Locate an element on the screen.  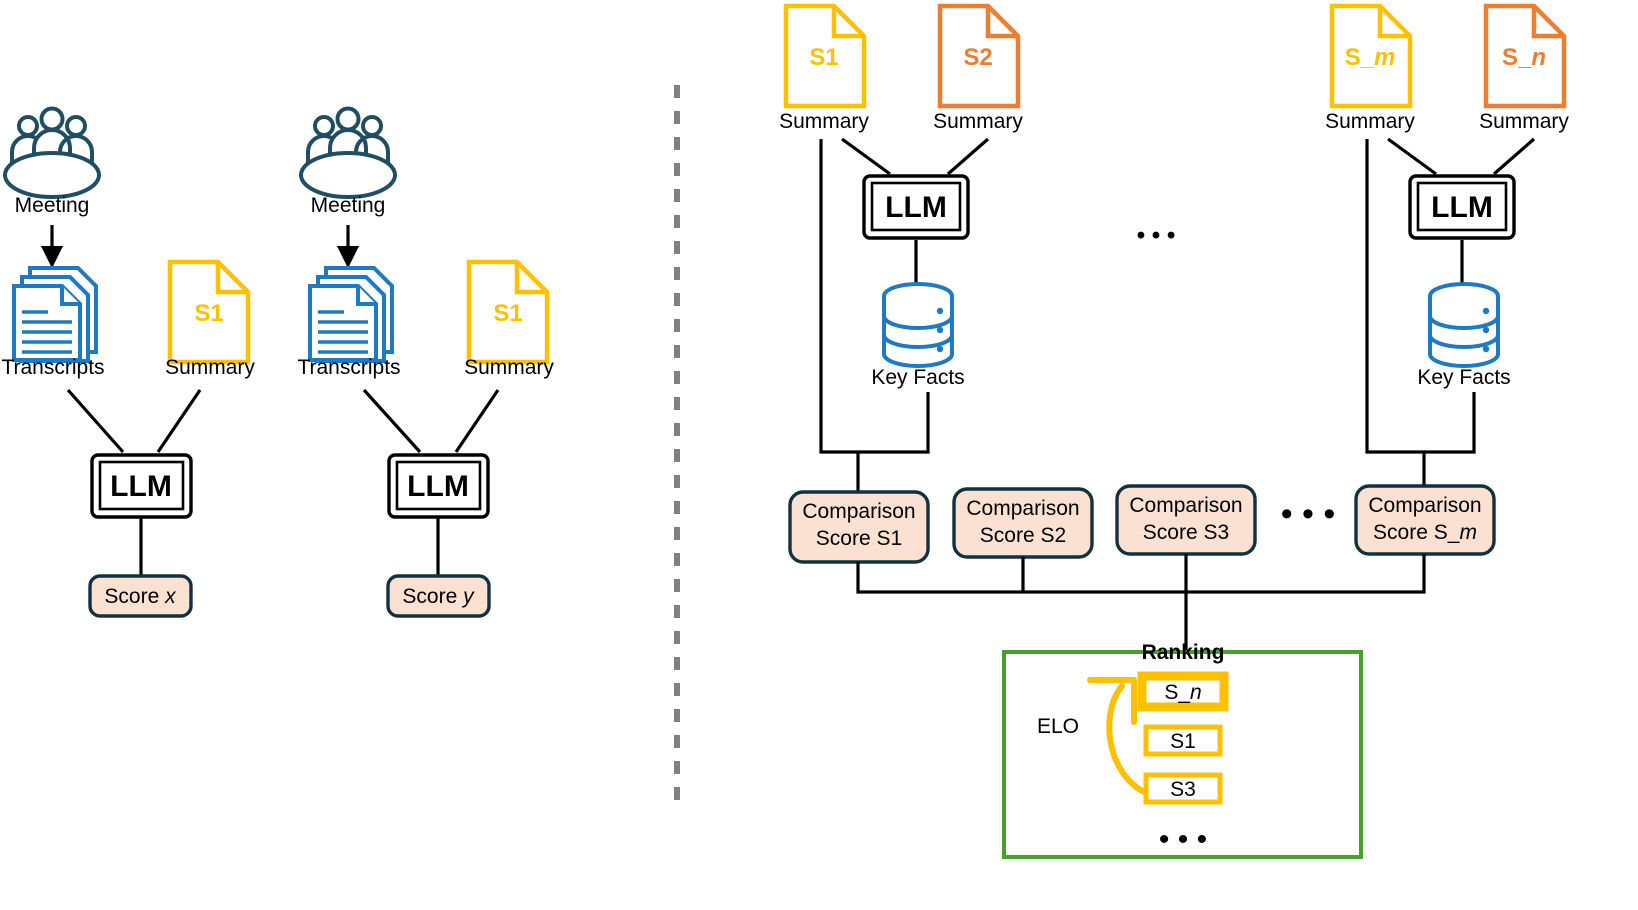
cs2-l2: Score S2 is located at coordinates (1023, 535).